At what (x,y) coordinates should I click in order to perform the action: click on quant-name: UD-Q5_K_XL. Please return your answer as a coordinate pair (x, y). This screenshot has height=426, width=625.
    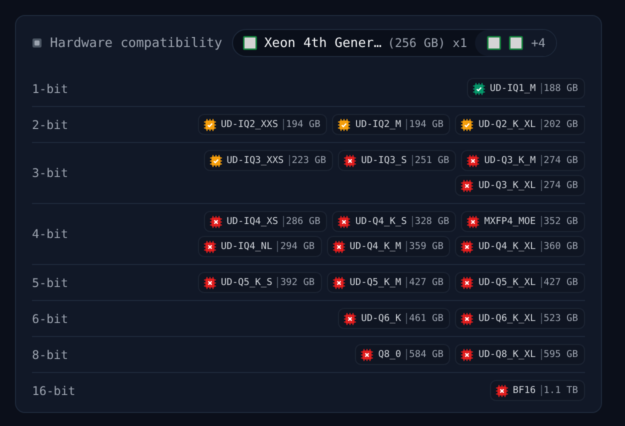
    Looking at the image, I should click on (507, 282).